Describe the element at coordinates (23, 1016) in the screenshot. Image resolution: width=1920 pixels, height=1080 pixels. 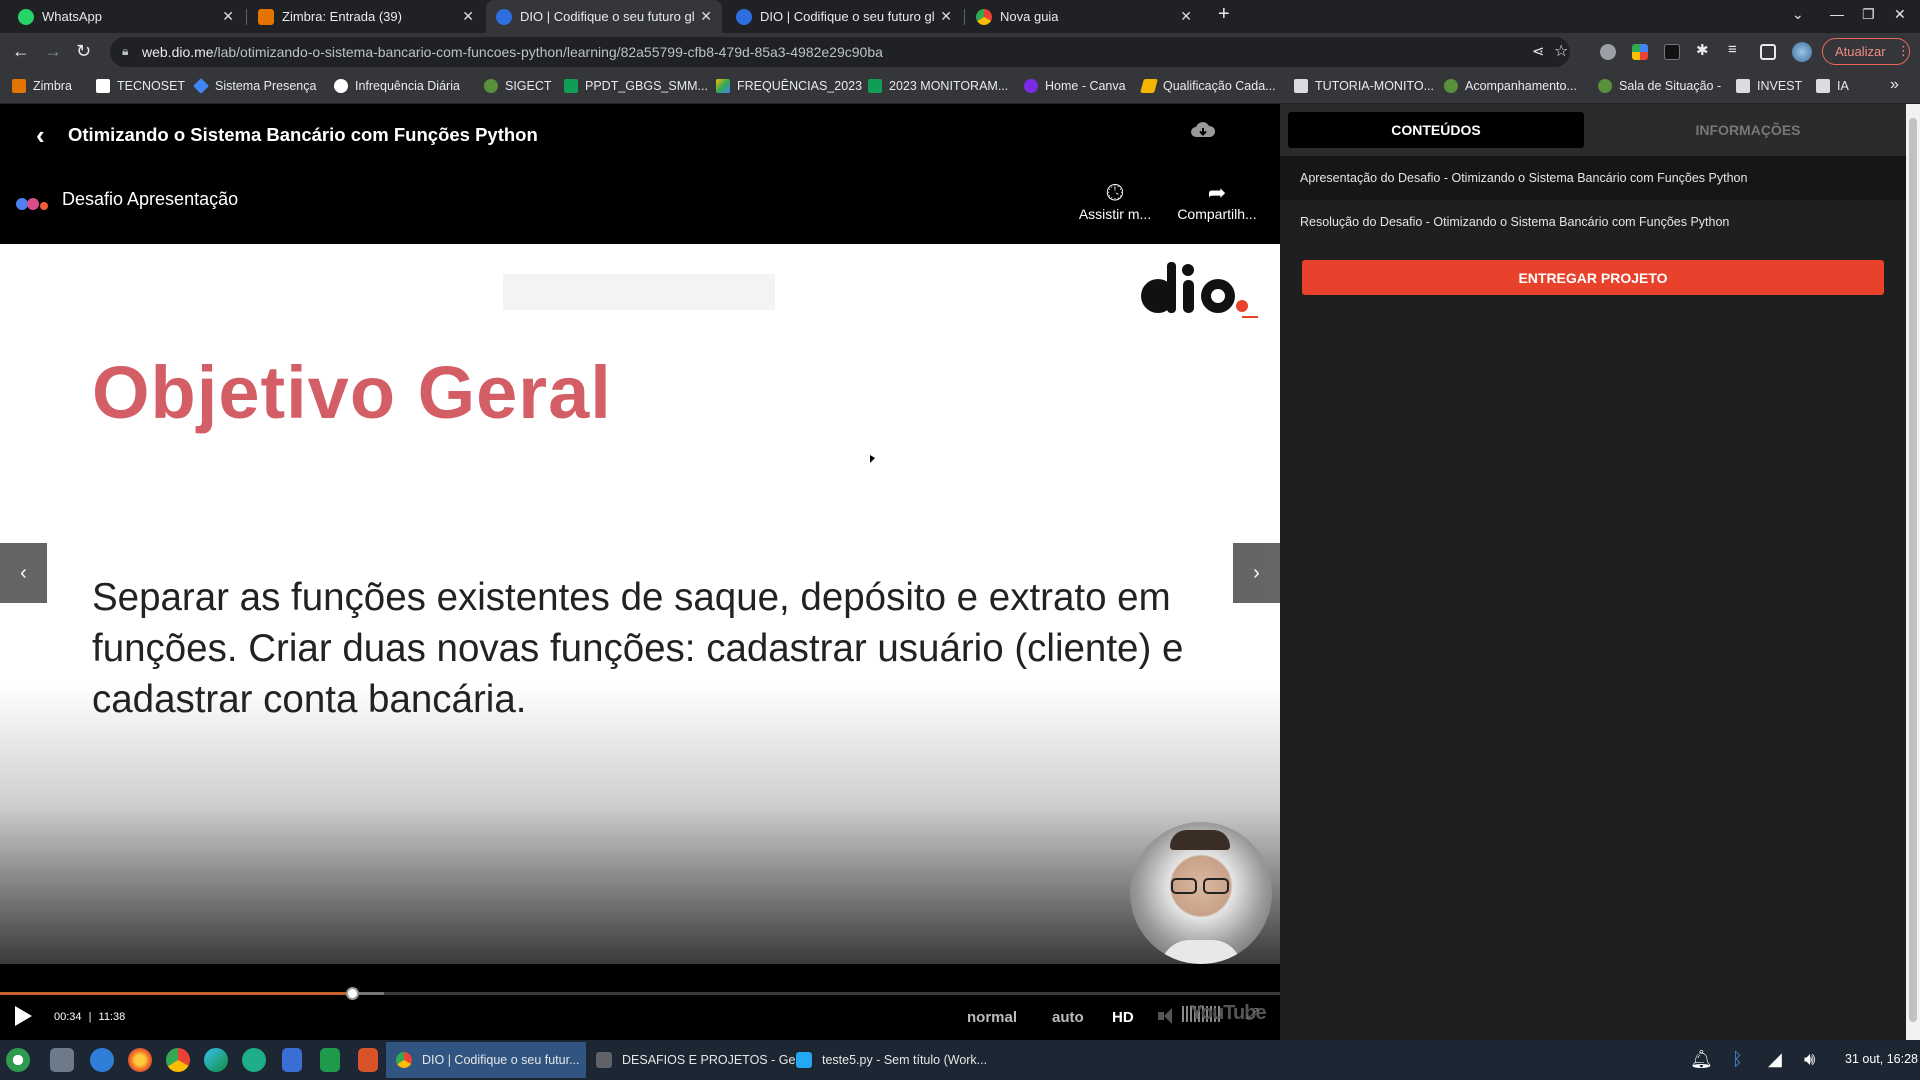
I see `play-icon` at that location.